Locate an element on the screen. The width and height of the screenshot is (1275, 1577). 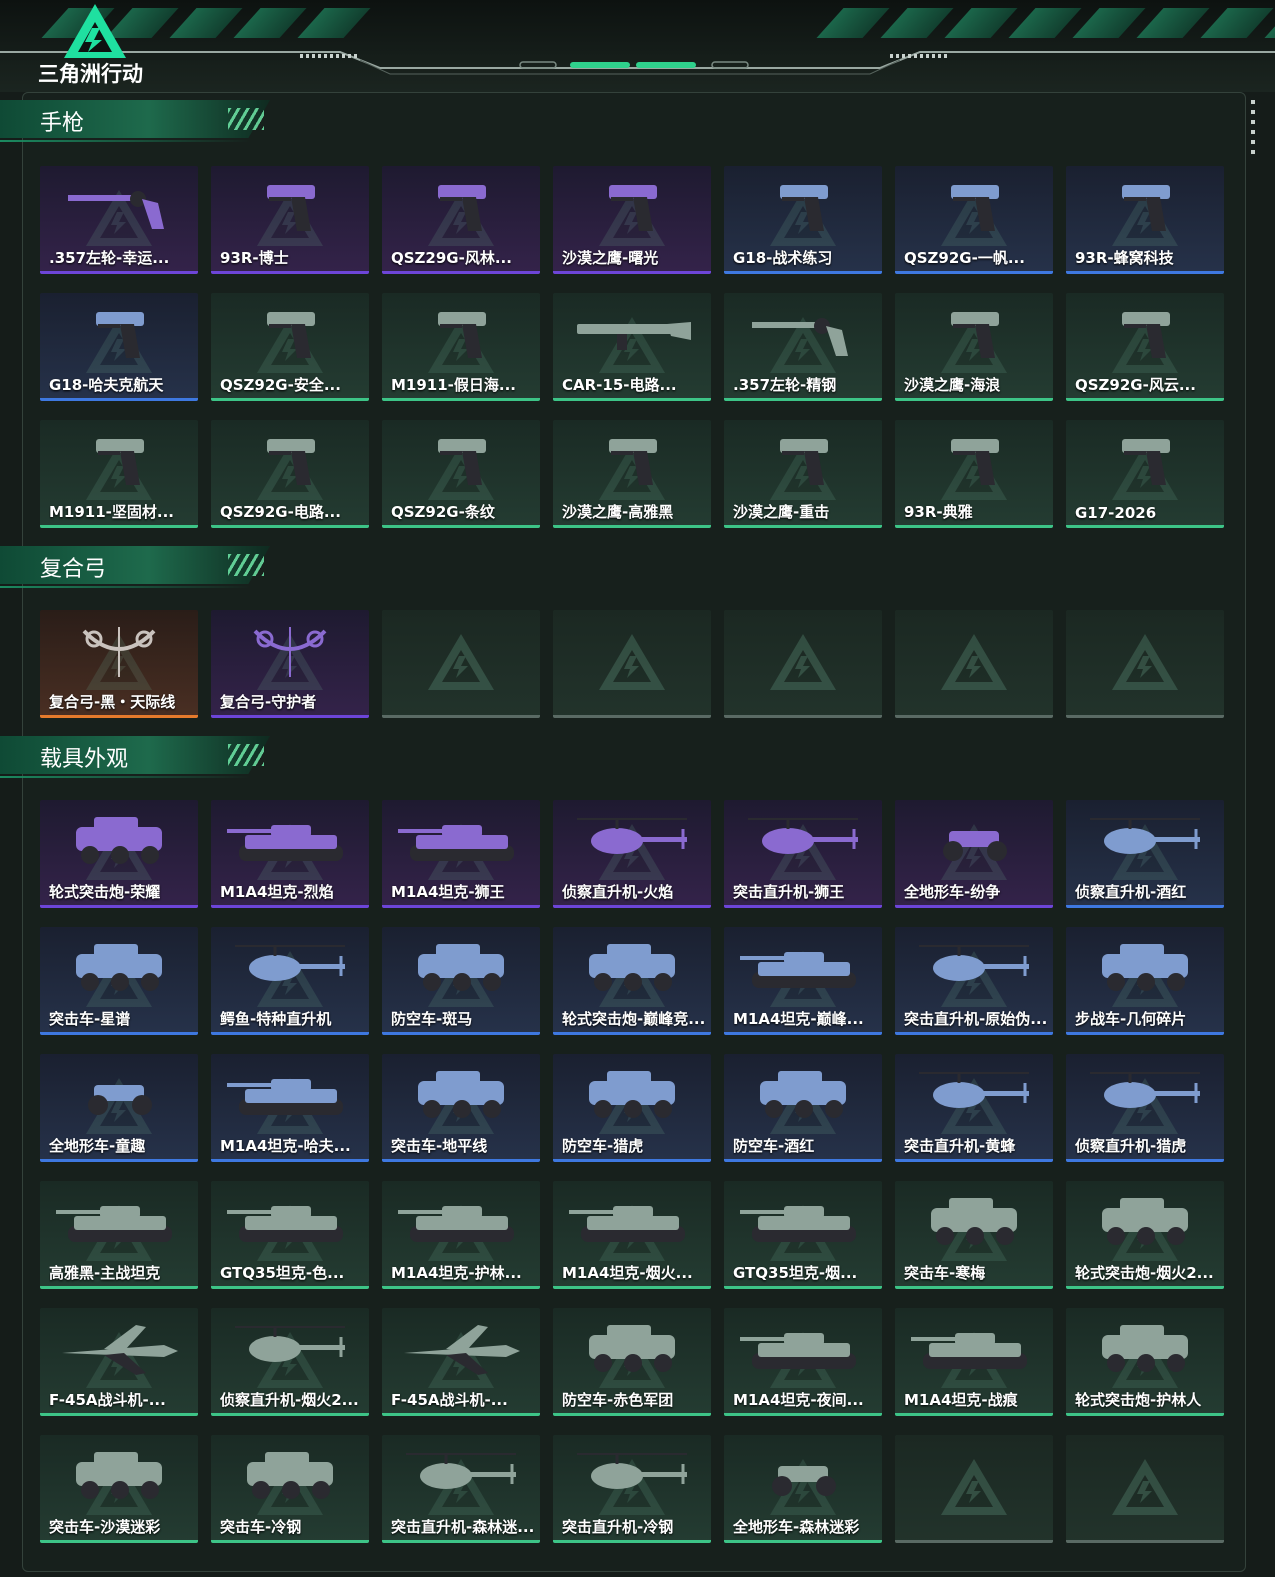
skin-card: 侦察直升机-火焰 is located at coordinates (632, 854).